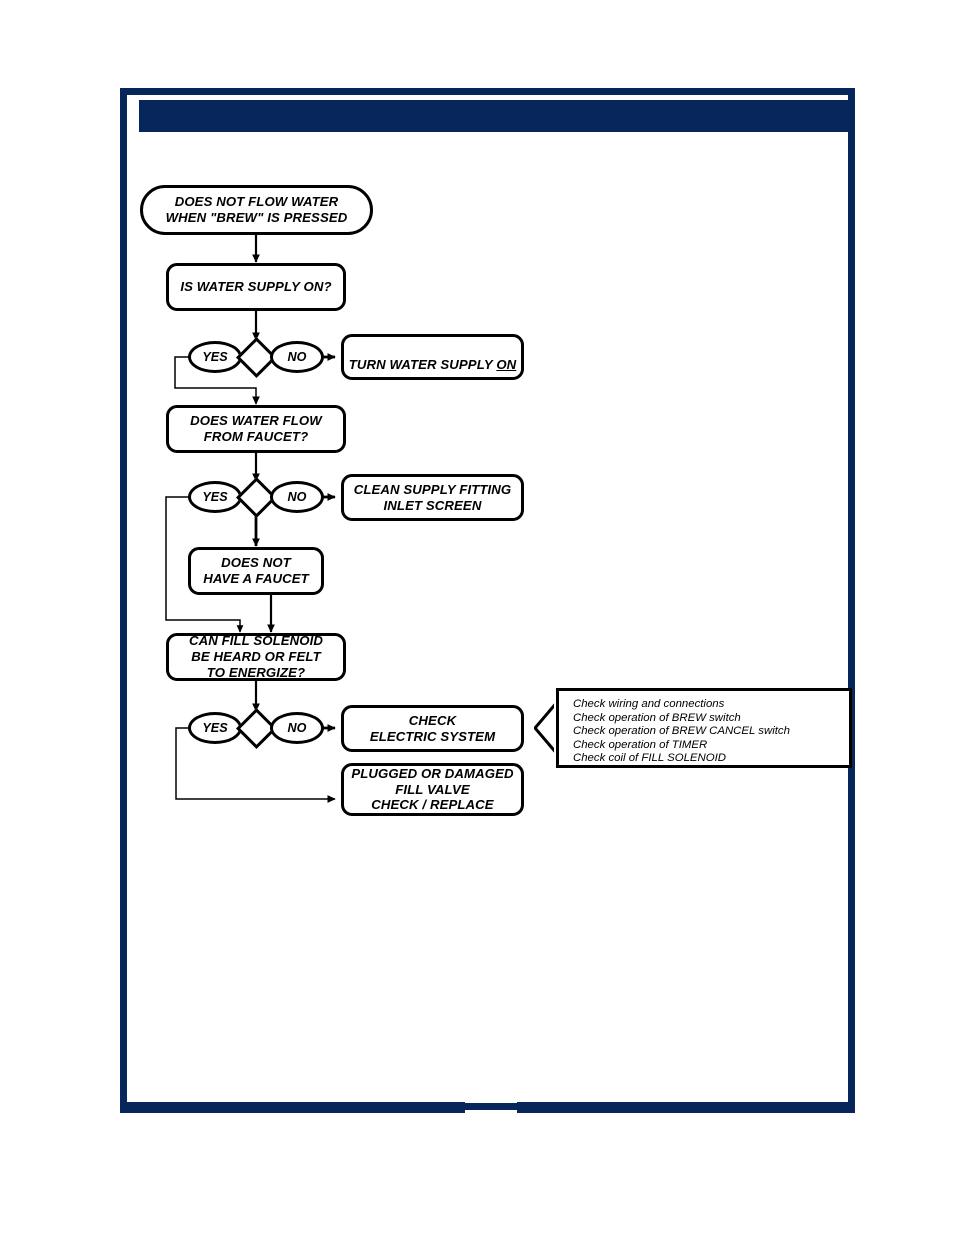  What do you see at coordinates (256, 571) in the screenshot?
I see `flow-node-no-faucet: DOES NOT HAVE A FAUCET` at bounding box center [256, 571].